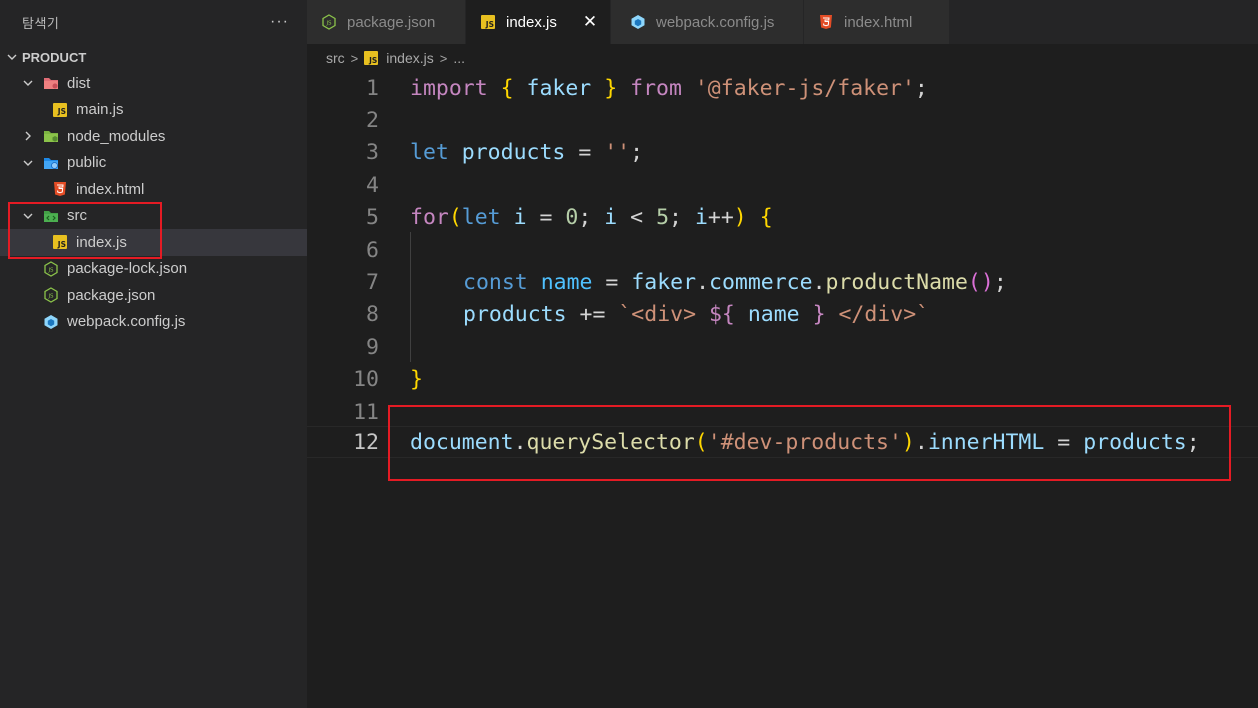 The image size is (1258, 708). What do you see at coordinates (416, 380) in the screenshot?
I see `code-text: }` at bounding box center [416, 380].